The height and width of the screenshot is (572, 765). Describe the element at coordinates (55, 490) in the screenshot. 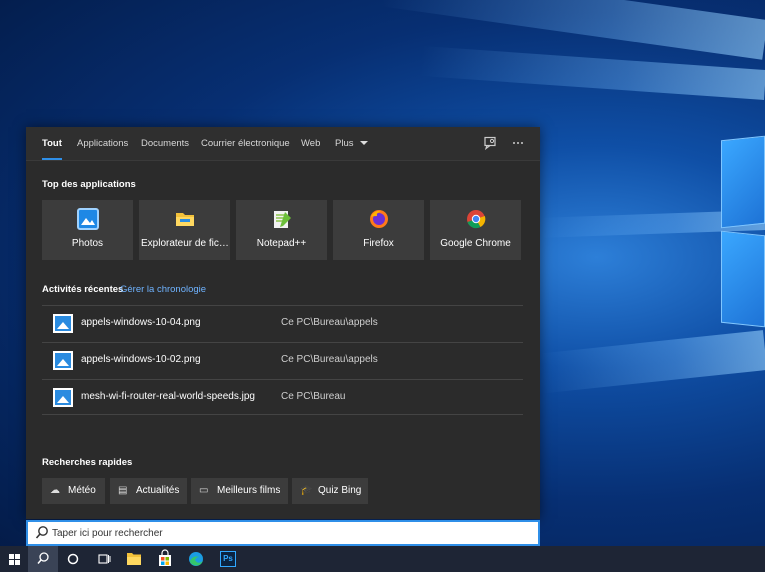

I see `weather-icon: ☁` at that location.